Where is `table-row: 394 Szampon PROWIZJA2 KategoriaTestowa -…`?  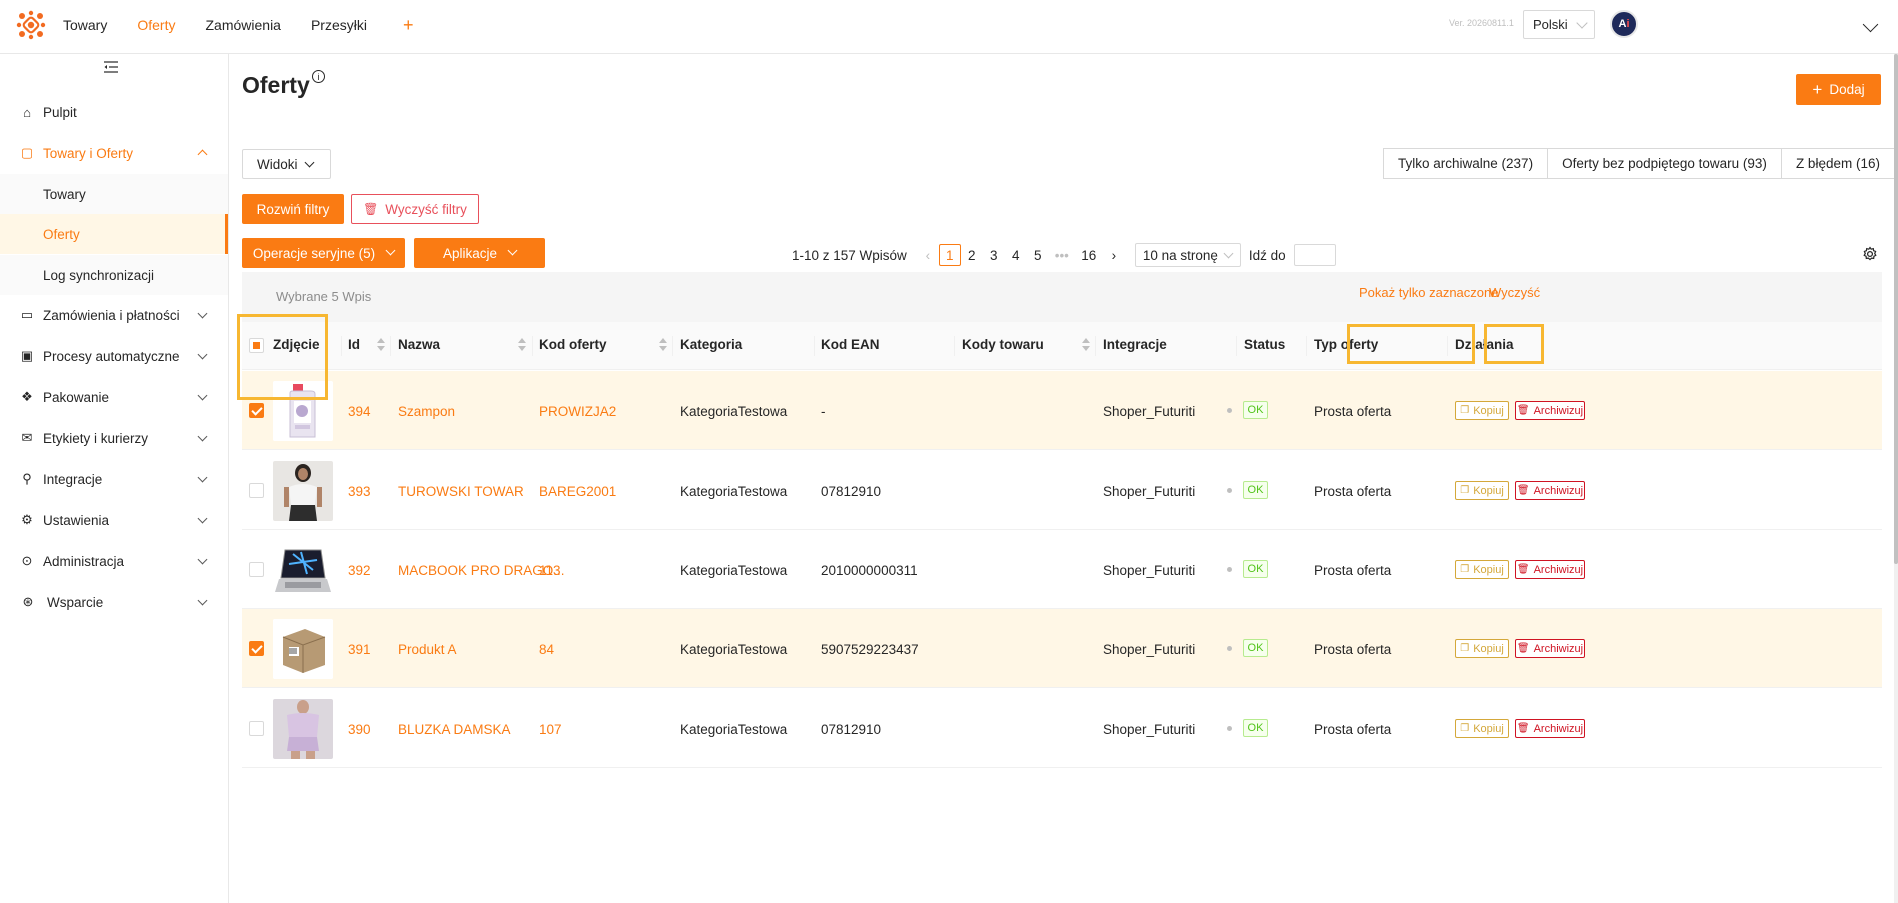 table-row: 394 Szampon PROWIZJA2 KategoriaTestowa -… is located at coordinates (1062, 410).